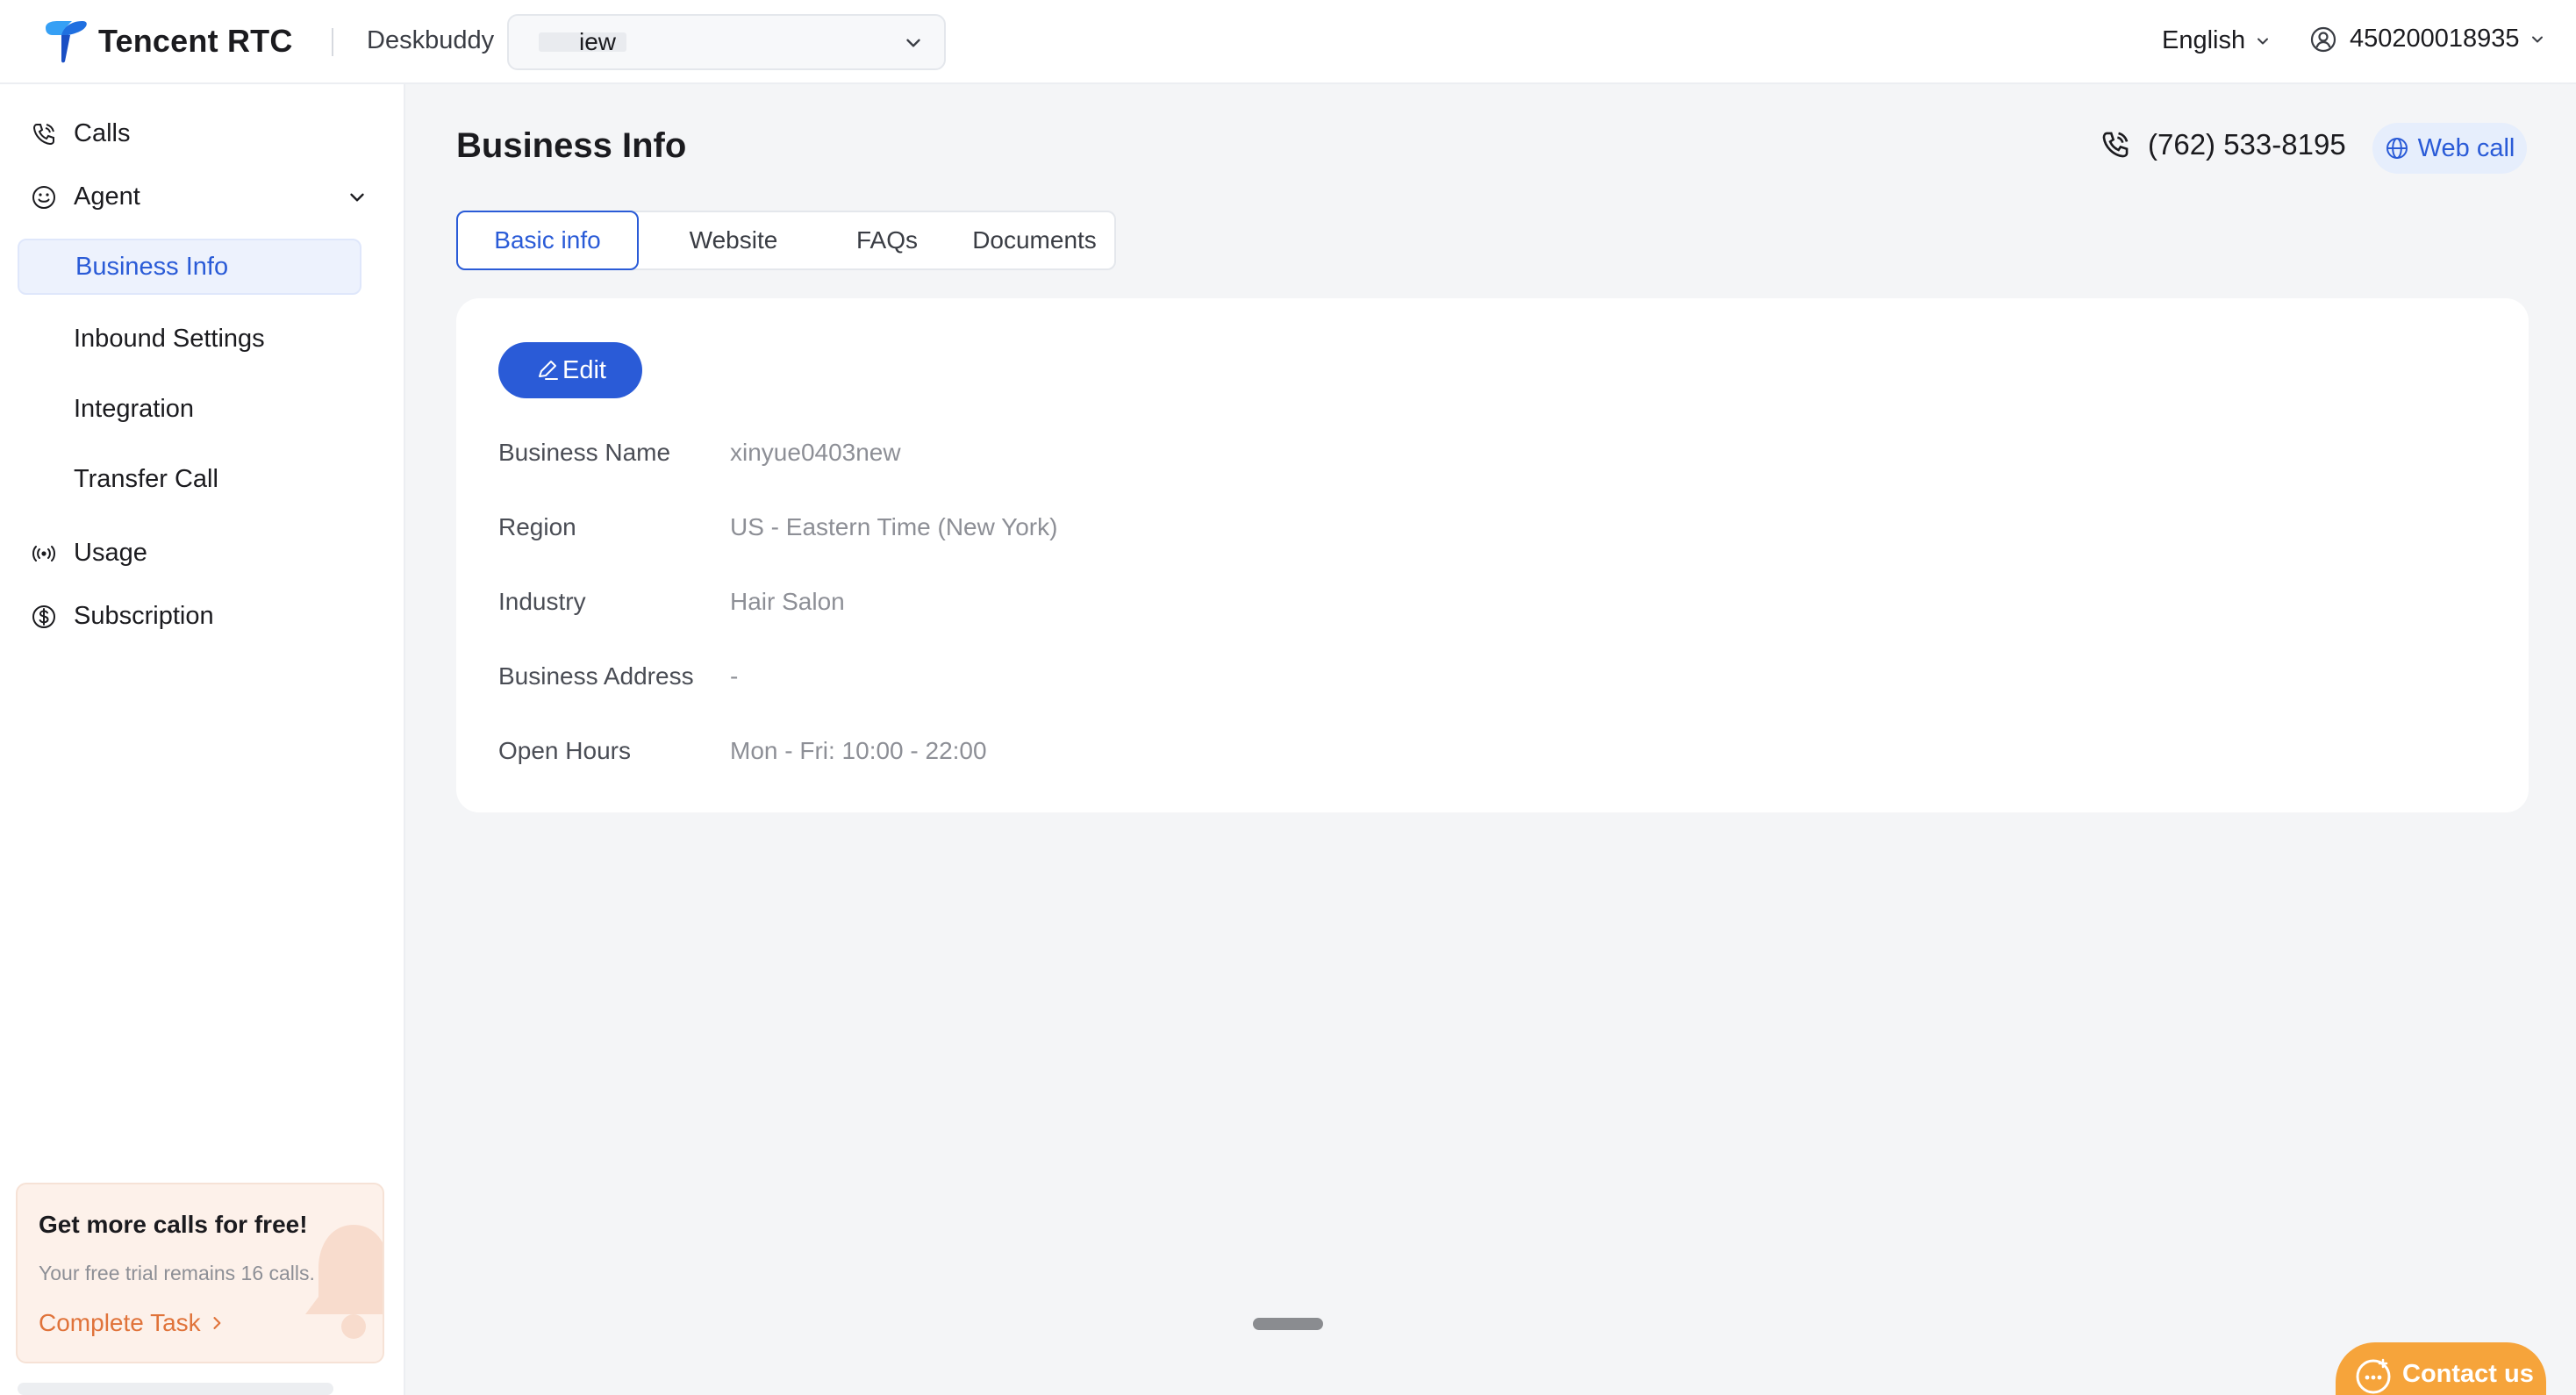  Describe the element at coordinates (858, 751) in the screenshot. I see `field-value-open-hours: Mon - Fri: 10:00 - 22:00` at that location.